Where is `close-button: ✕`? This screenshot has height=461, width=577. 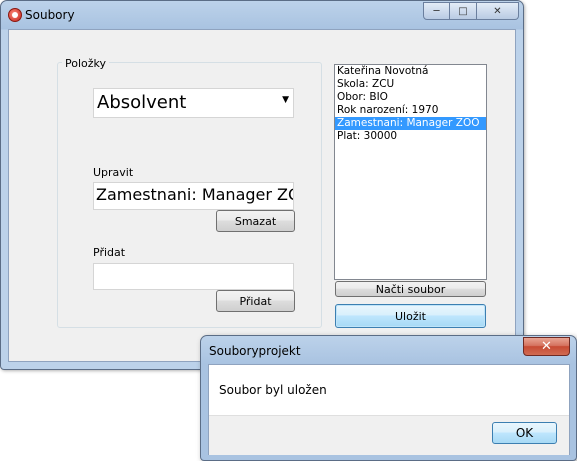 close-button: ✕ is located at coordinates (498, 11).